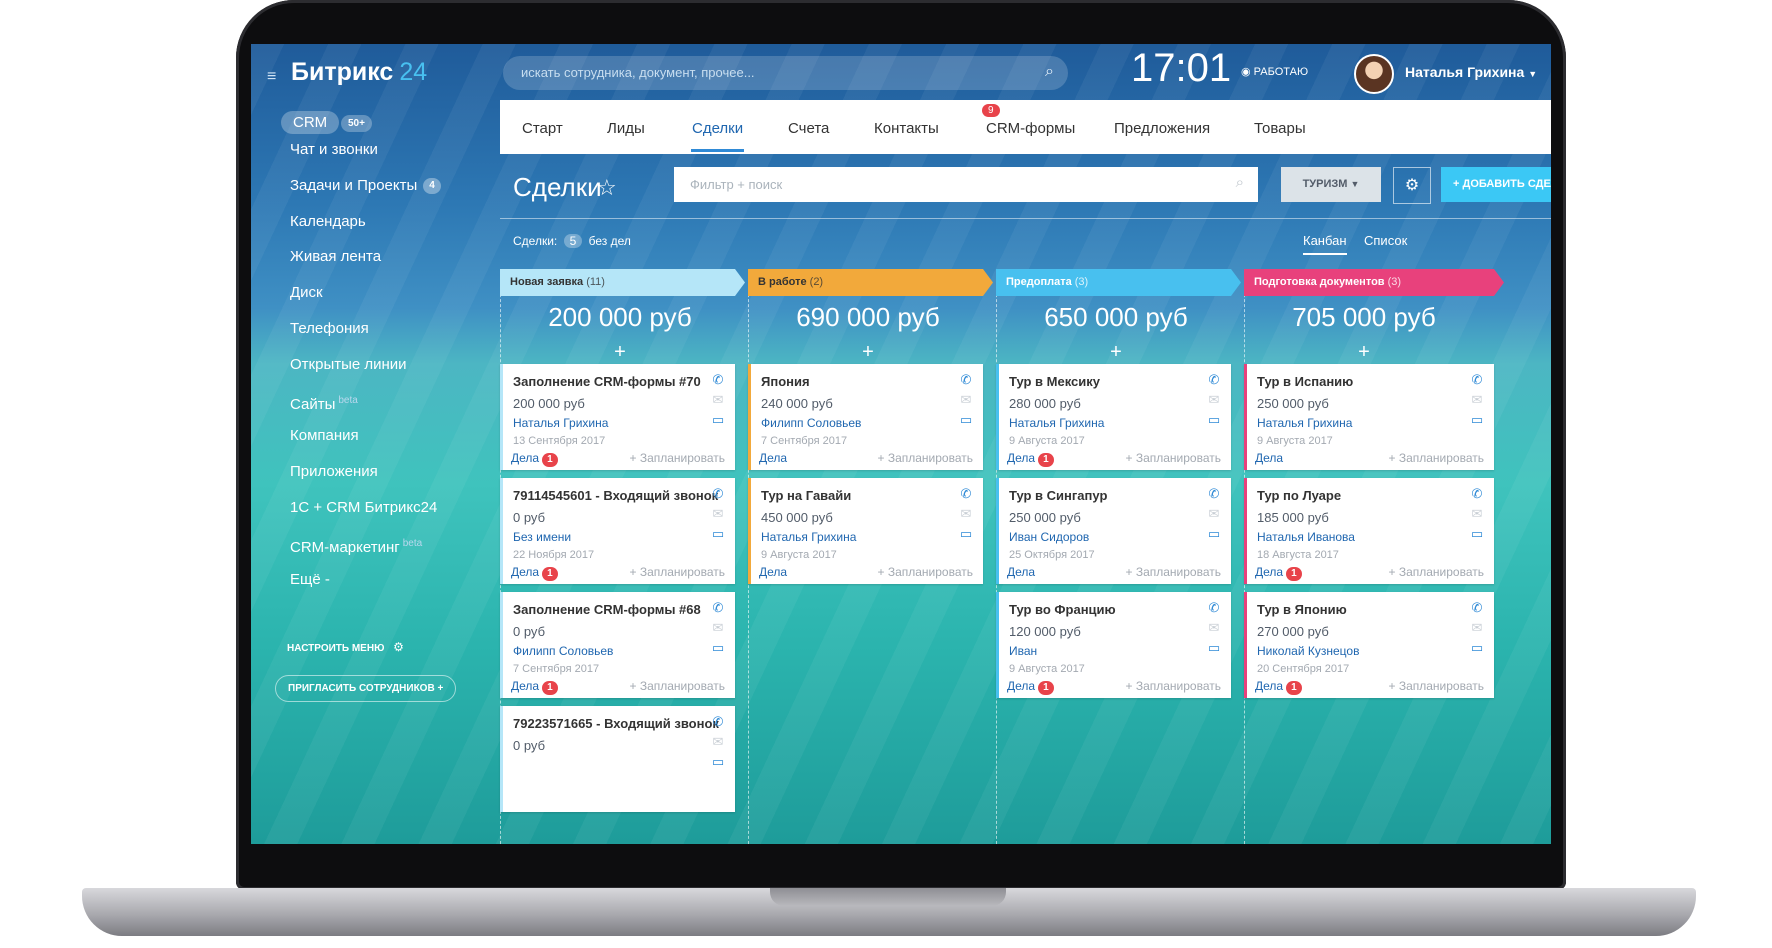  What do you see at coordinates (1181, 68) in the screenshot?
I see `clock: 17:01` at bounding box center [1181, 68].